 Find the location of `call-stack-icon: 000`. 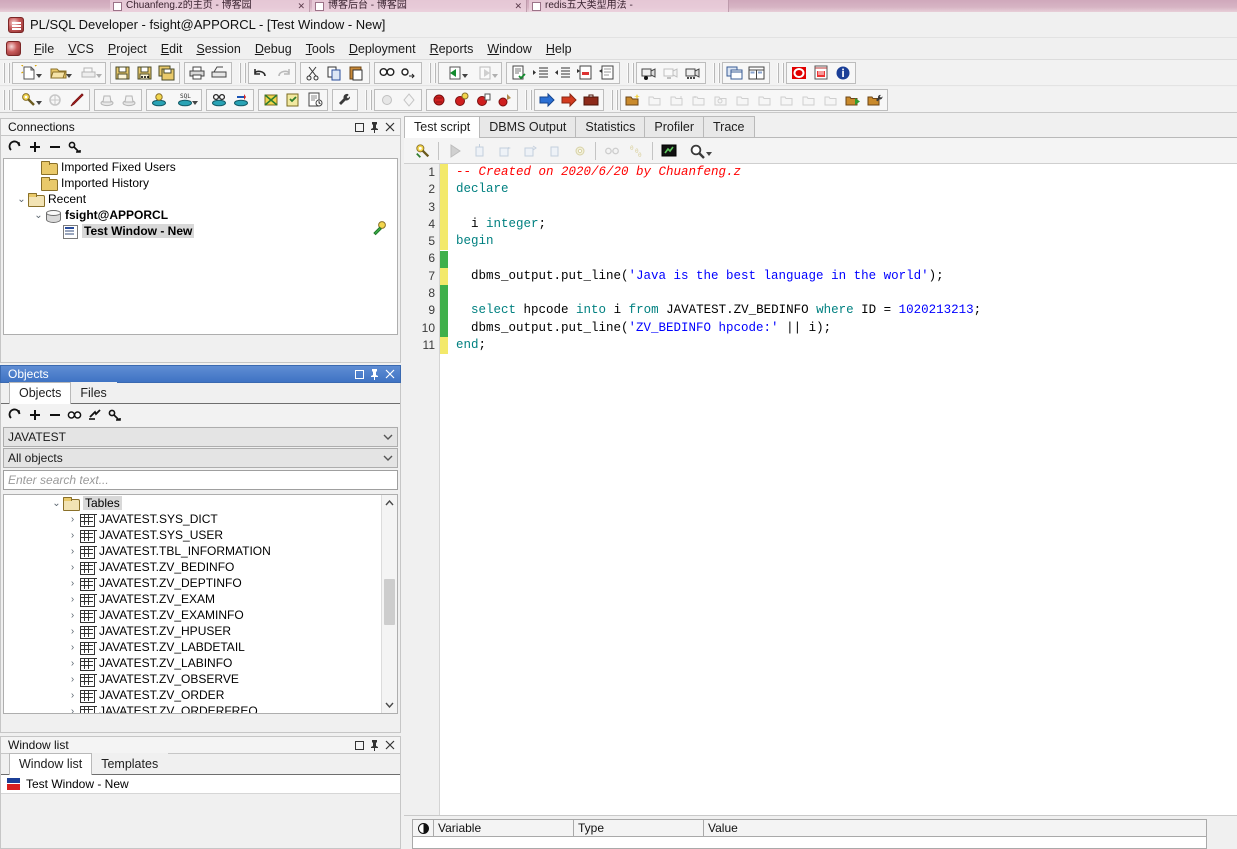

call-stack-icon: 000 is located at coordinates (636, 151).